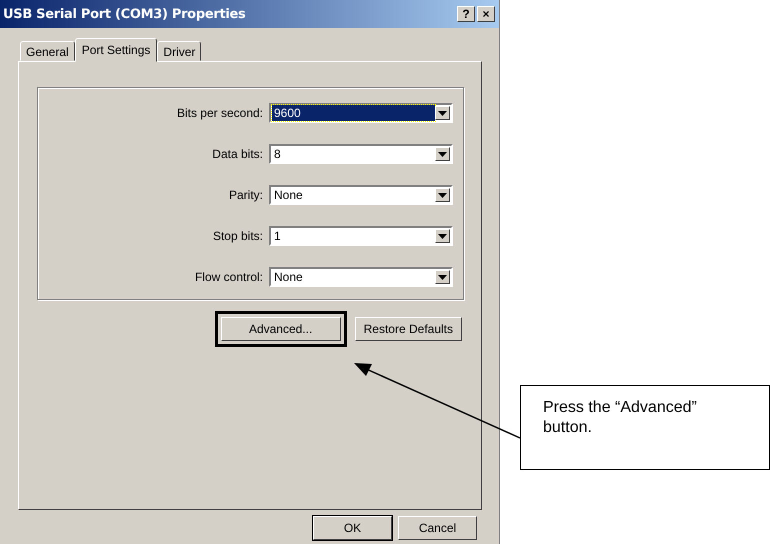 The image size is (770, 544). I want to click on setting-label: Data bits:, so click(237, 154).